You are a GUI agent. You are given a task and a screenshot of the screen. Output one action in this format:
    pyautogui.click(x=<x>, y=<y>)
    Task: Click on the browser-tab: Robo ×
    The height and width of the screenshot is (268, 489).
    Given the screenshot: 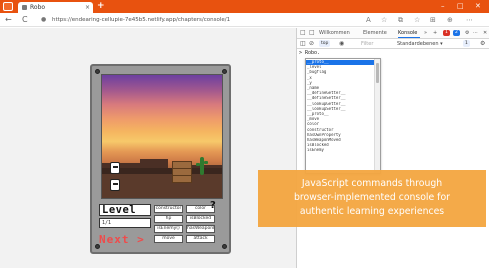 What is the action you would take?
    pyautogui.click(x=55, y=7)
    